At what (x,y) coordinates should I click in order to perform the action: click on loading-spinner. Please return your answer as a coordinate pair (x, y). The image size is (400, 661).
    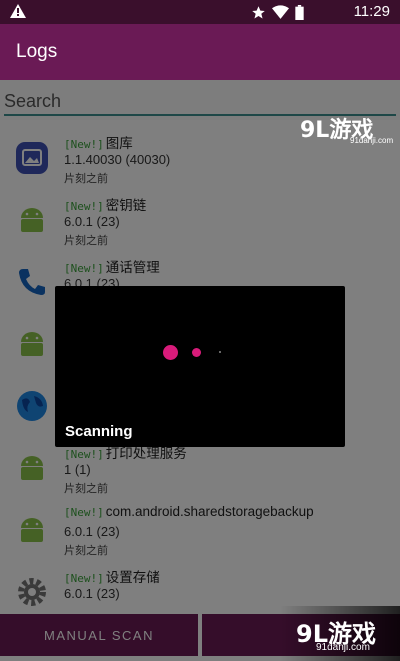
    Looking at the image, I should click on (200, 353).